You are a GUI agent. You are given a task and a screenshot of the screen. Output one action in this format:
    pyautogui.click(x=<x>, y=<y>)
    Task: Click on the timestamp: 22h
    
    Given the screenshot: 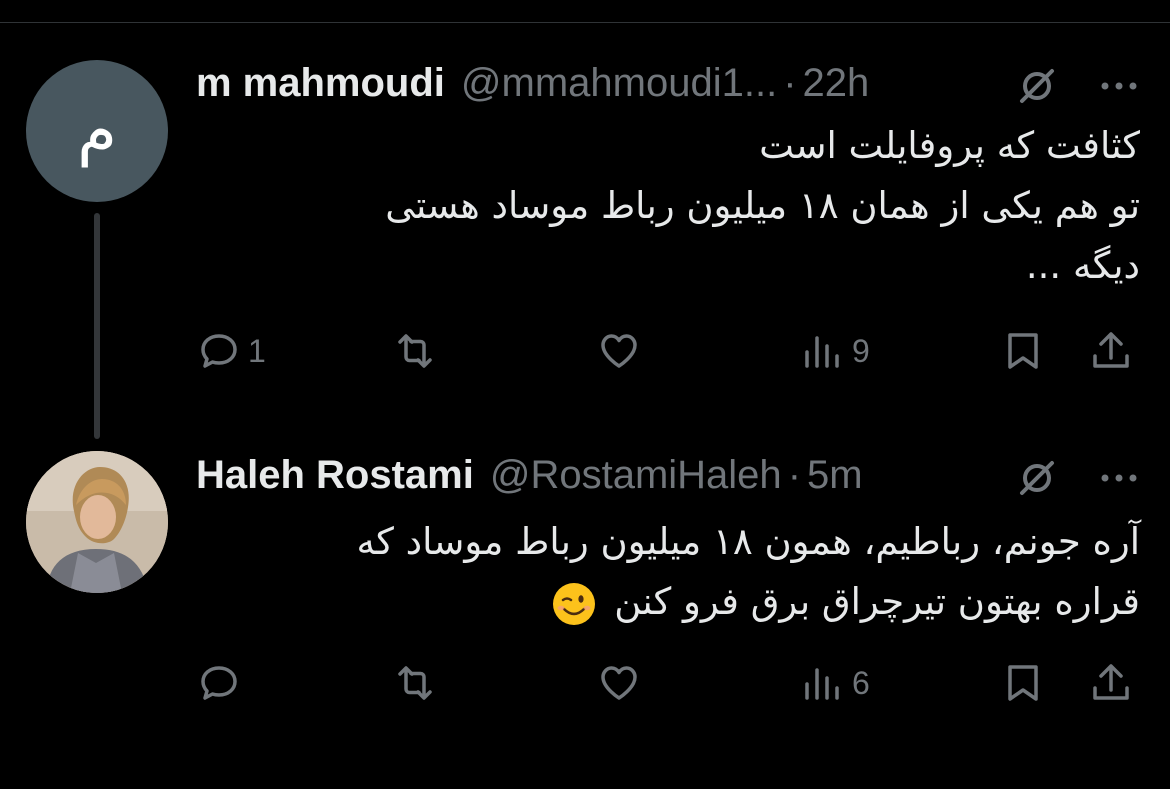 What is the action you would take?
    pyautogui.click(x=836, y=83)
    